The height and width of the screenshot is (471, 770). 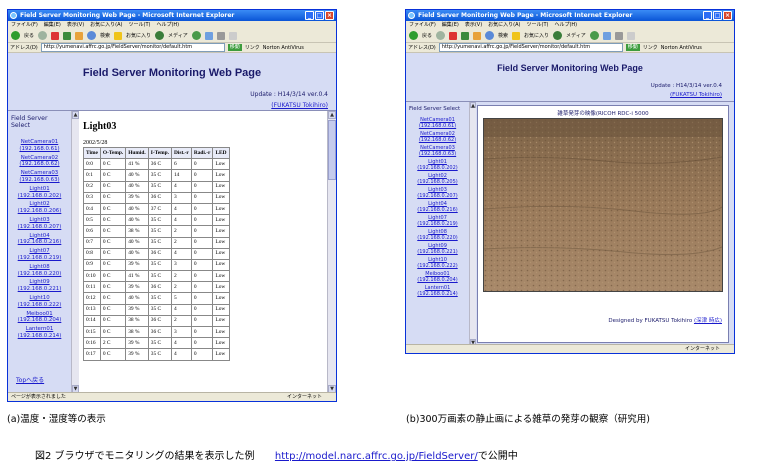 What do you see at coordinates (156, 242) in the screenshot?
I see `table-row: 0:7 0 C 40 % 35 C 2 0 Low` at bounding box center [156, 242].